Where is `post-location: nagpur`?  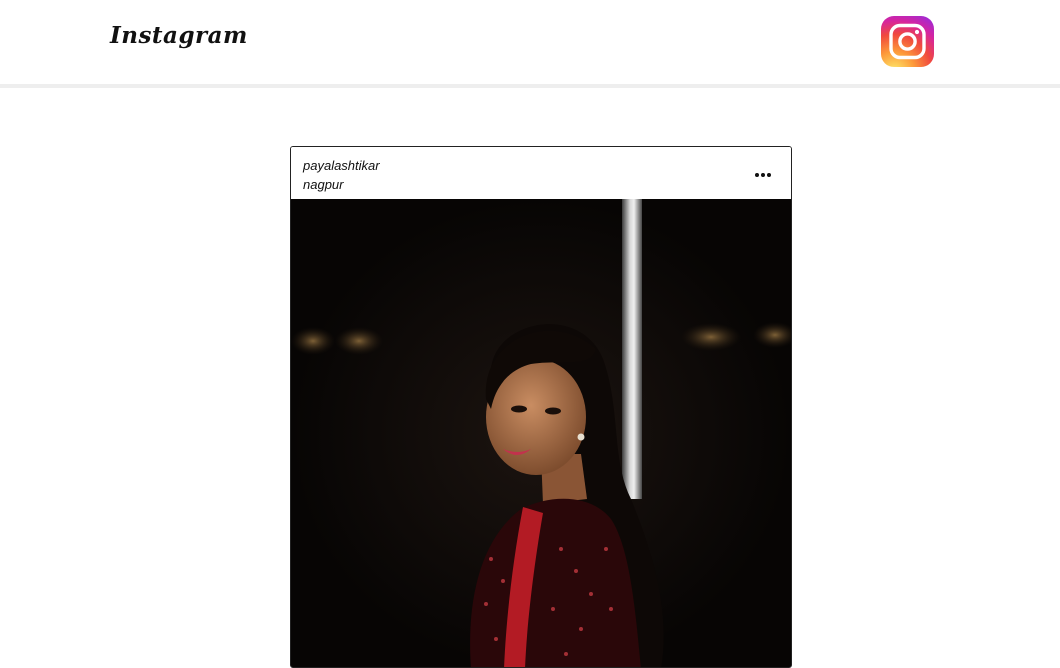
post-location: nagpur is located at coordinates (323, 184).